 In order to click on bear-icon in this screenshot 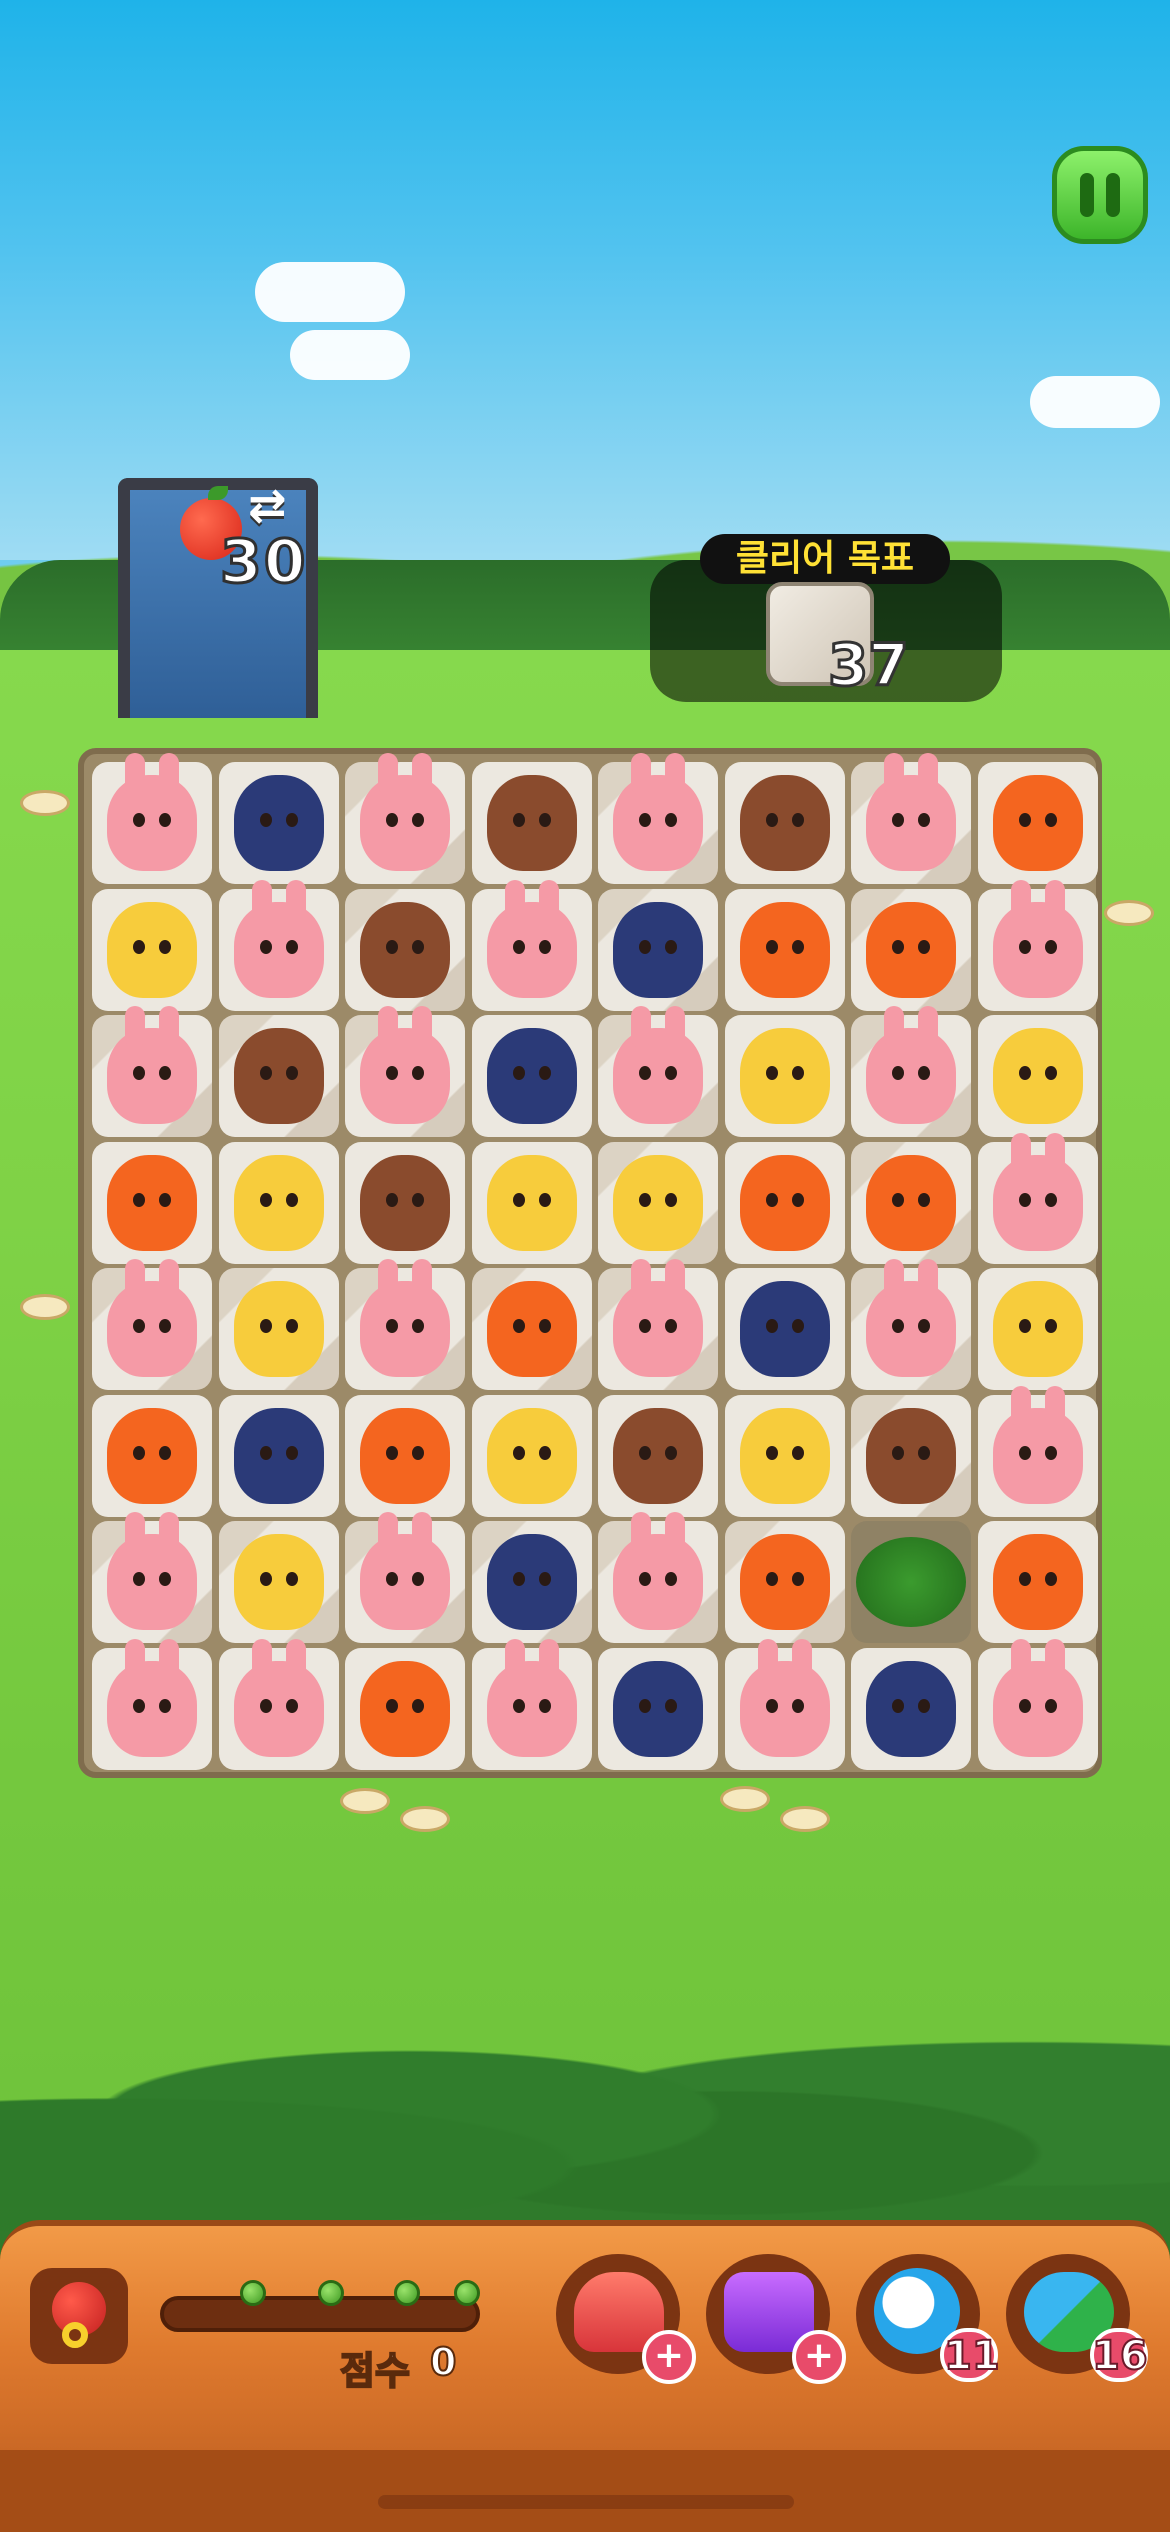, I will do `click(531, 823)`.